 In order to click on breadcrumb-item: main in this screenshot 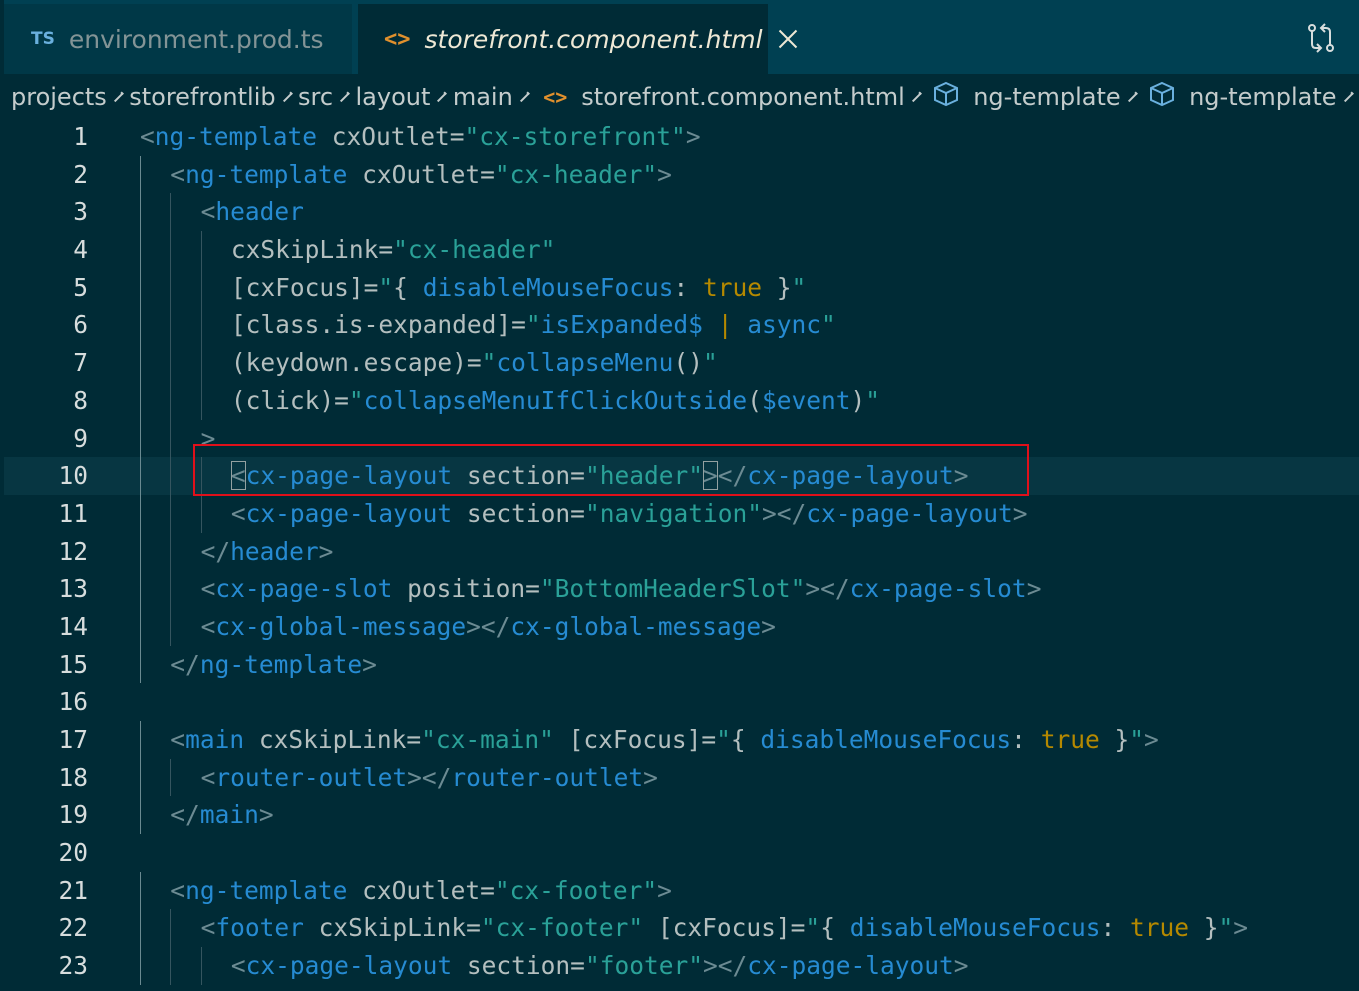, I will do `click(483, 97)`.